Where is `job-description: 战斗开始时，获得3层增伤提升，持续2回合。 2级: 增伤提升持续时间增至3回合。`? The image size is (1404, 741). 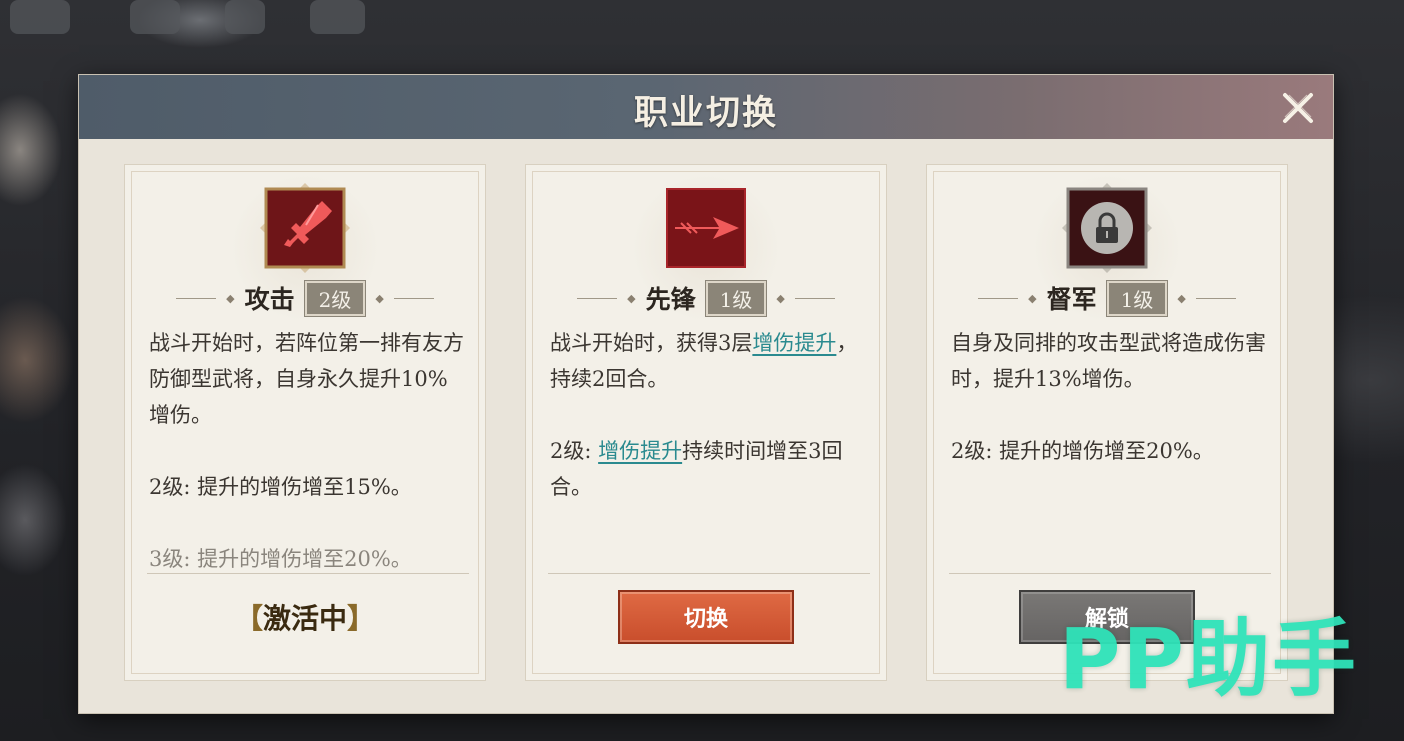 job-description: 战斗开始时，获得3层增伤提升，持续2回合。 2级: 增伤提升持续时间增至3回合。 is located at coordinates (708, 415).